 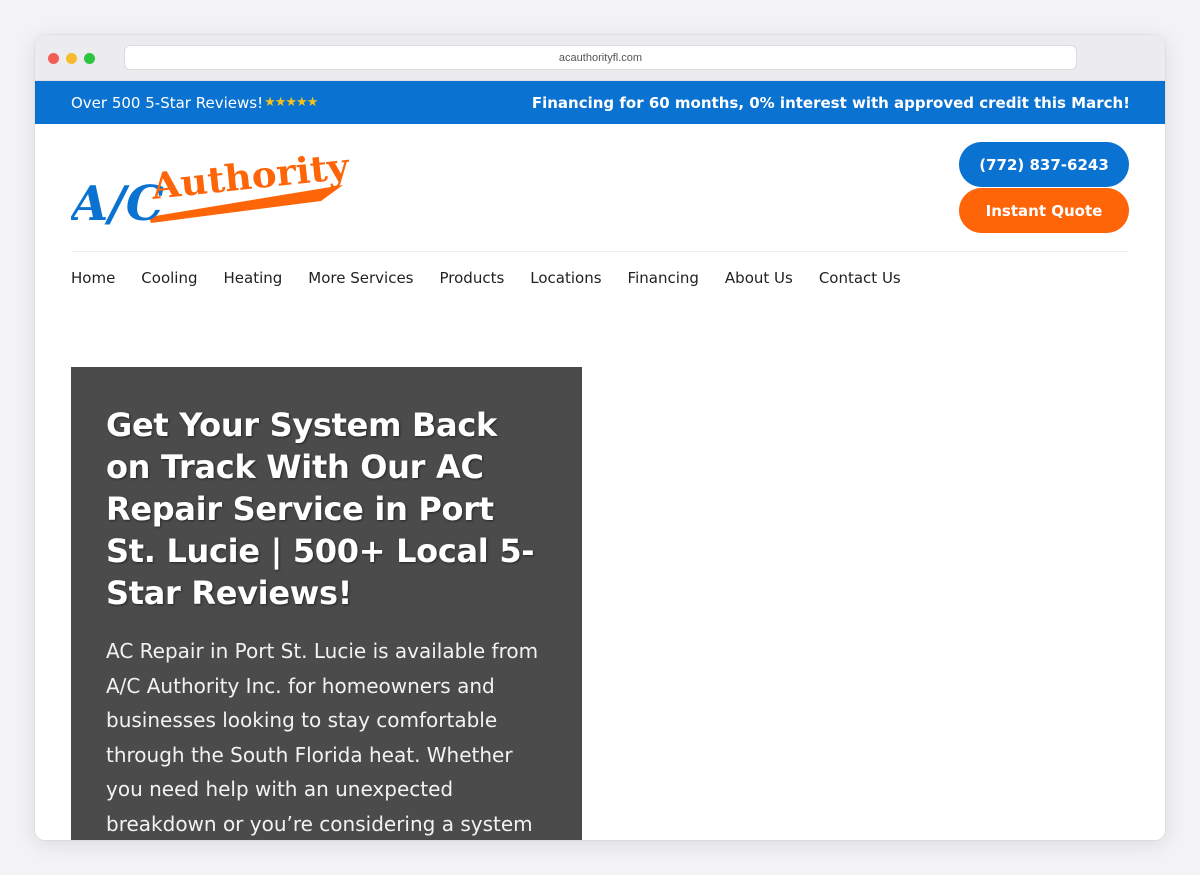 I want to click on reviews-text: Over 500 5-Star Reviews!, so click(x=167, y=102).